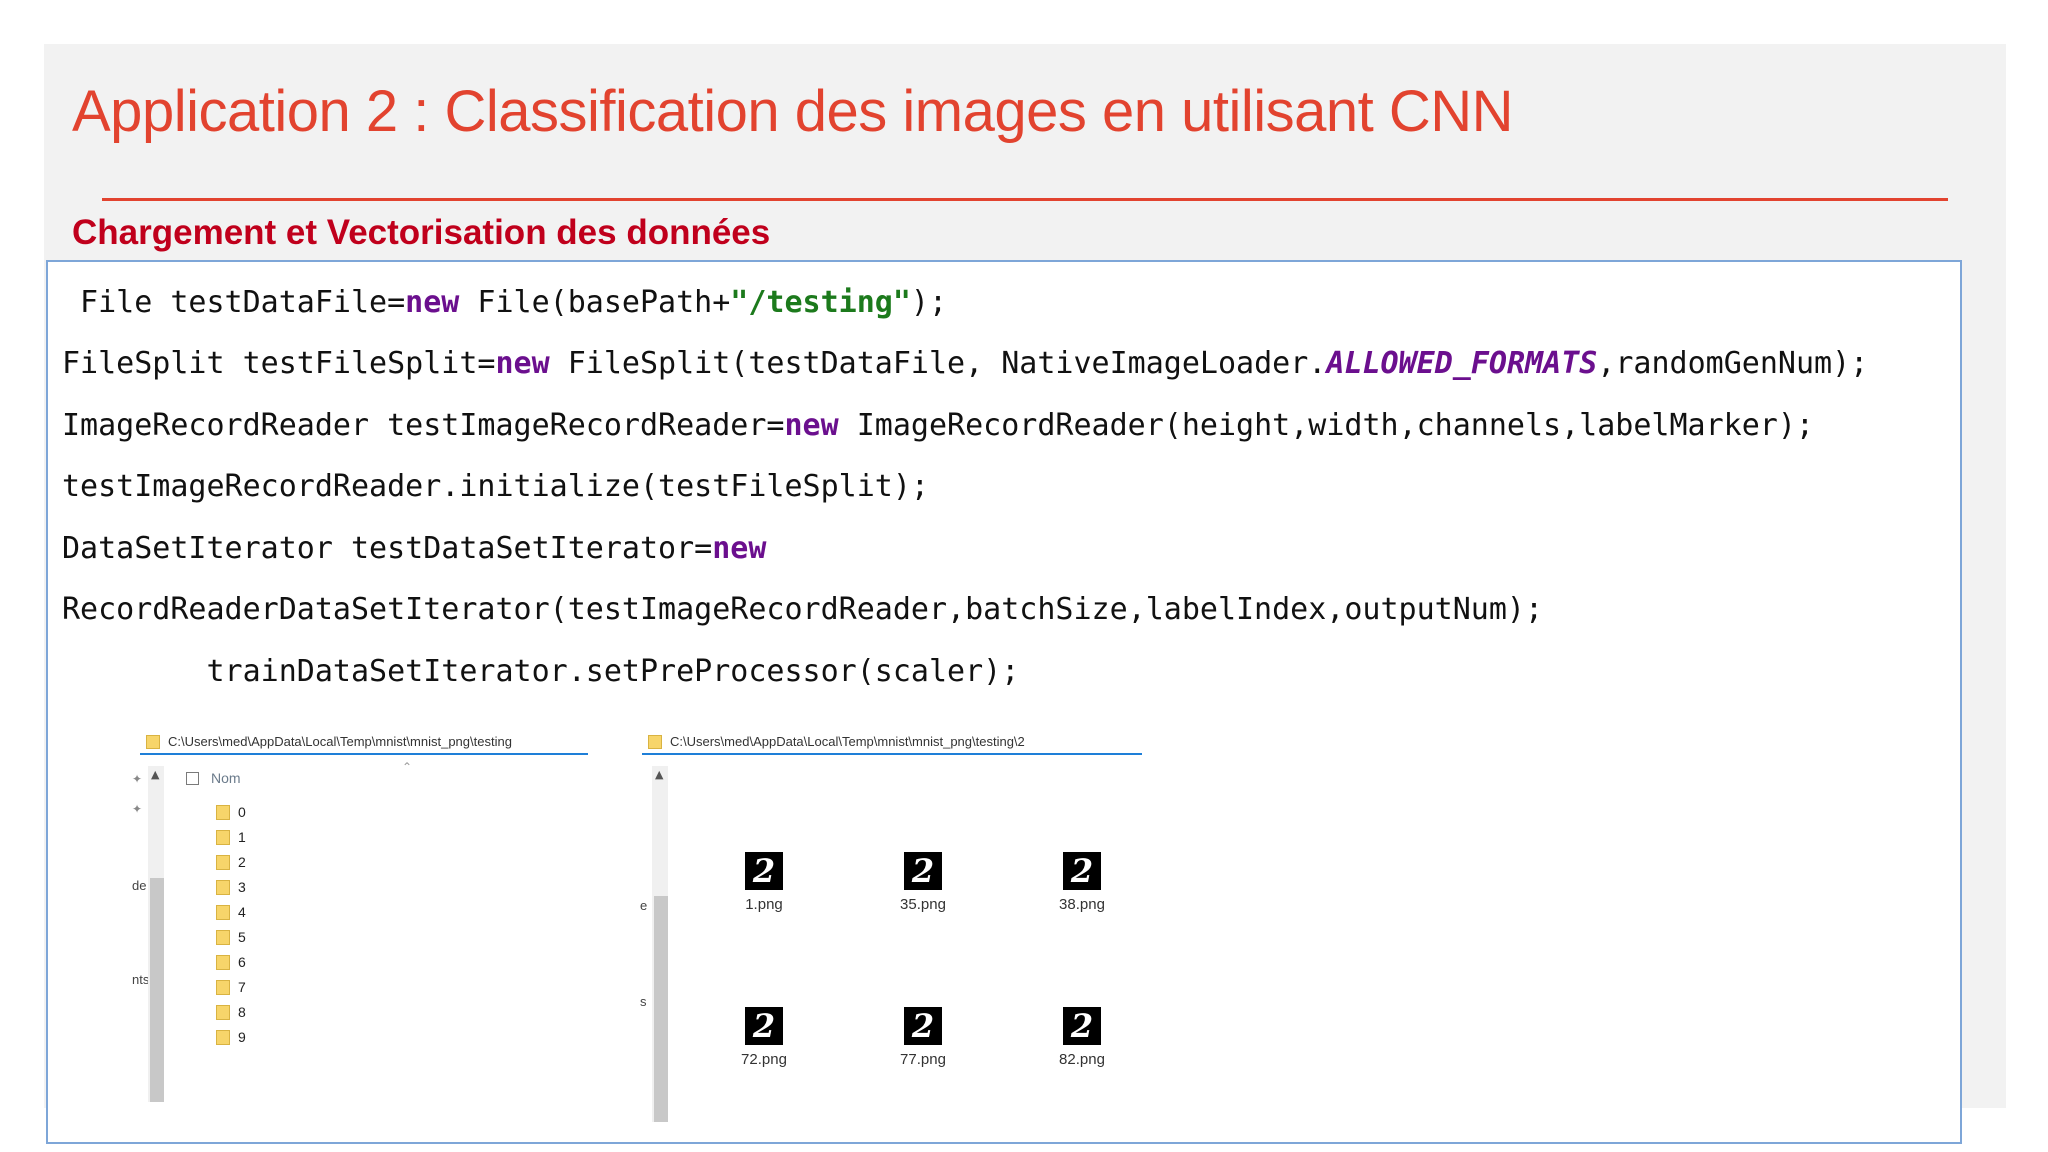  Describe the element at coordinates (923, 1059) in the screenshot. I see `file-name: 77.png` at that location.